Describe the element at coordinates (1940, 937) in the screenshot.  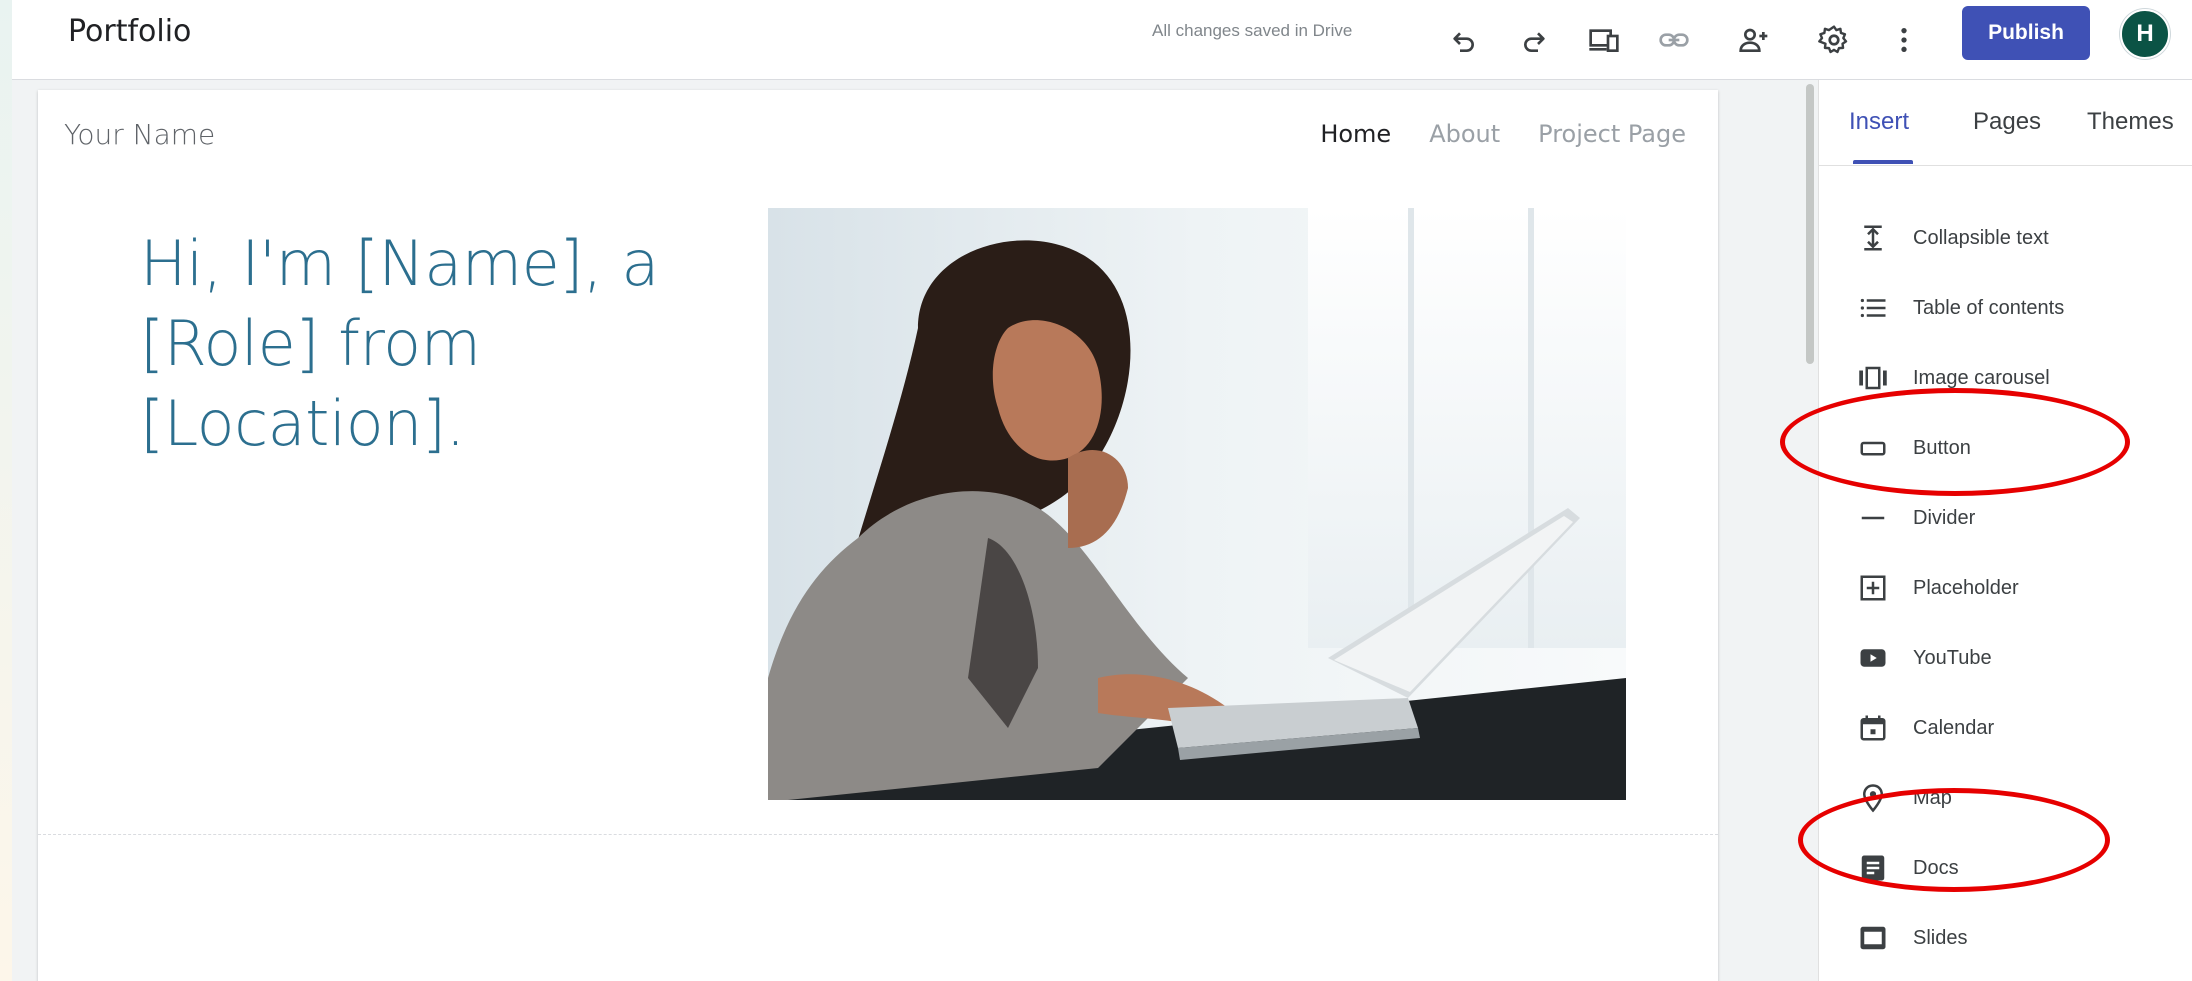
I see `insert-item-label: Slides` at that location.